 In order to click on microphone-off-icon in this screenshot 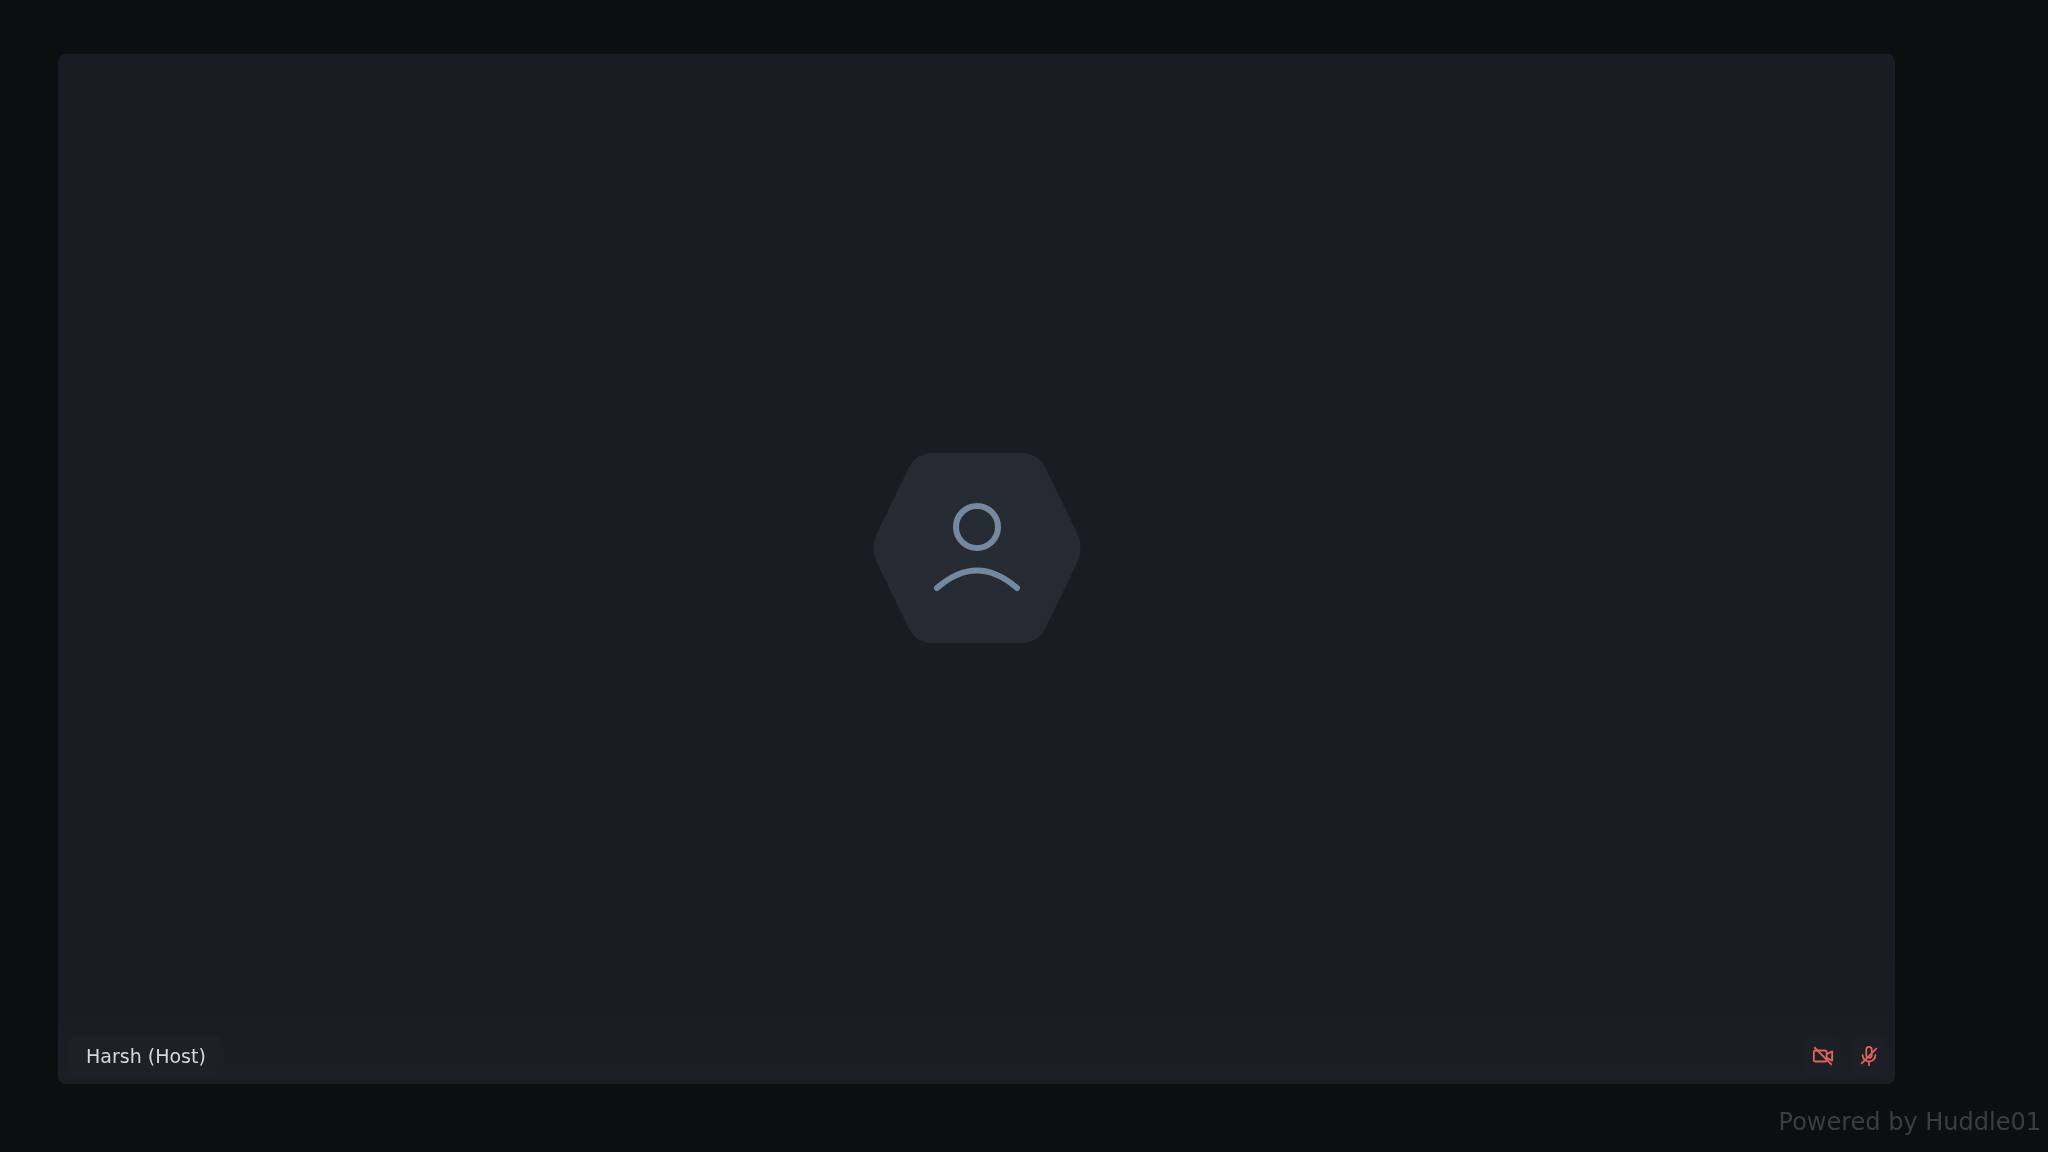, I will do `click(1869, 1056)`.